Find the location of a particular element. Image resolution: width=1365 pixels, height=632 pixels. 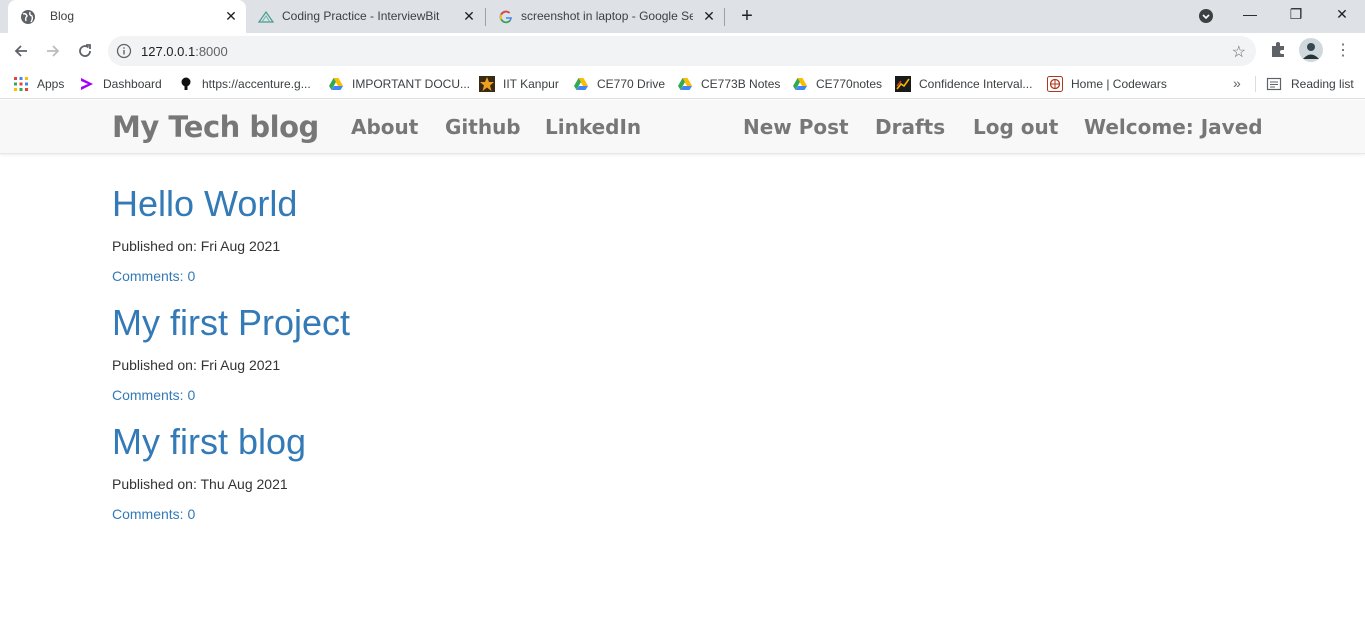

nav-link-logout: Log out is located at coordinates (1015, 127).